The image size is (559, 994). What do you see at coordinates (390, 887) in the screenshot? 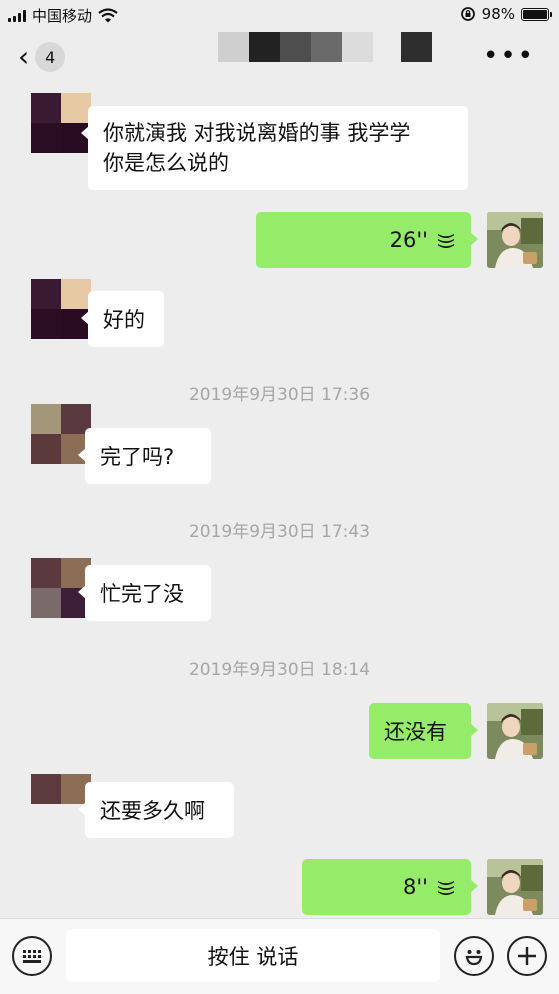
I see `voice-message-bubble: 8'' )))` at bounding box center [390, 887].